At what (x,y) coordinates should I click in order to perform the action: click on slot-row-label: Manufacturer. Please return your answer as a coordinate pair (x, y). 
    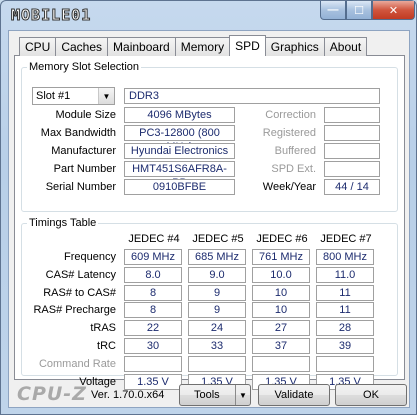
    Looking at the image, I should click on (83, 151).